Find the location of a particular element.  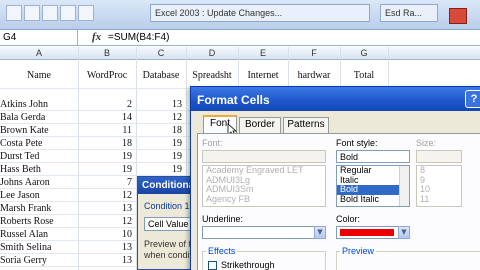

strikethrough-label: Strikethrough is located at coordinates (248, 265).